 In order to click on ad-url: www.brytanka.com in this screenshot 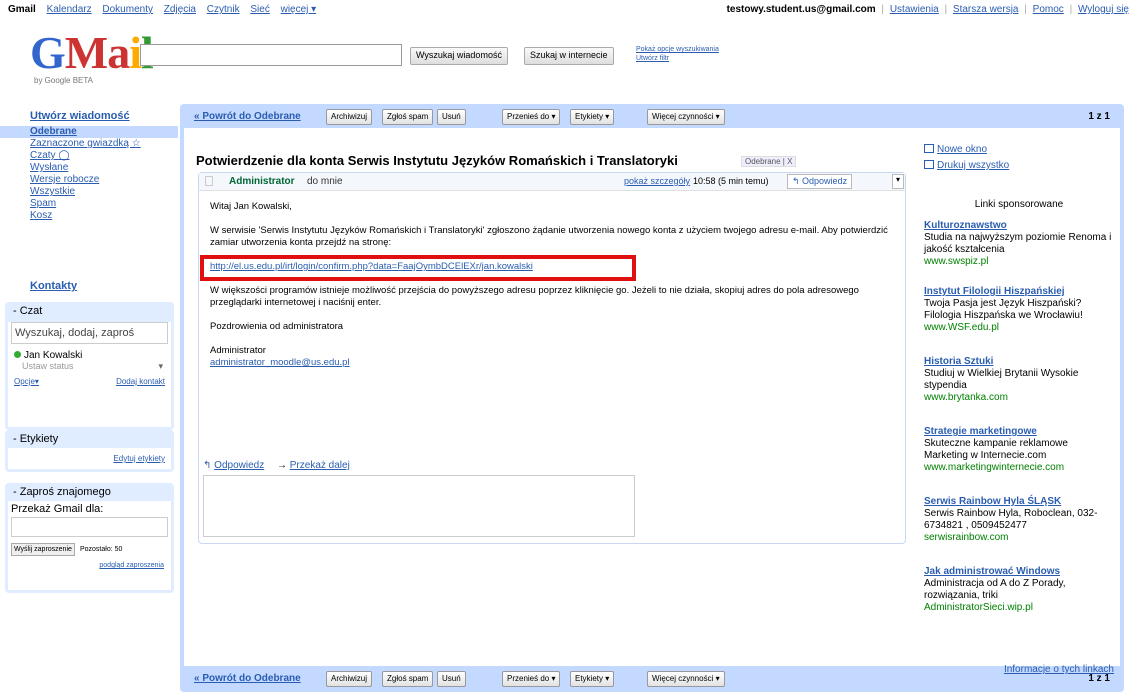, I will do `click(1019, 398)`.